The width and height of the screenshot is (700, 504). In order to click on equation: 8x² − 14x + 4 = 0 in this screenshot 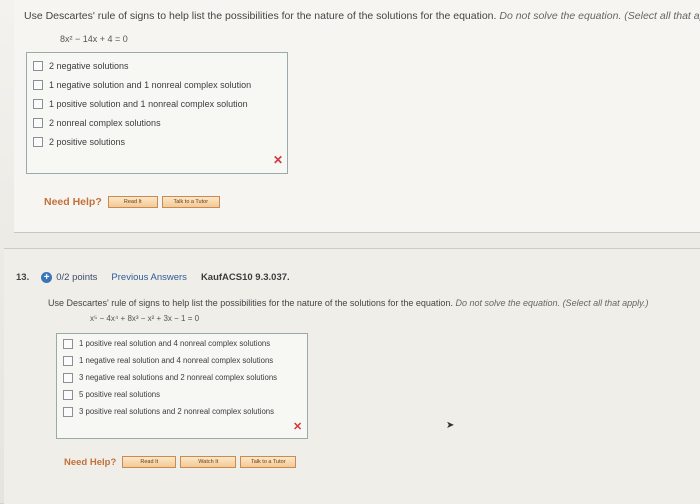, I will do `click(94, 39)`.